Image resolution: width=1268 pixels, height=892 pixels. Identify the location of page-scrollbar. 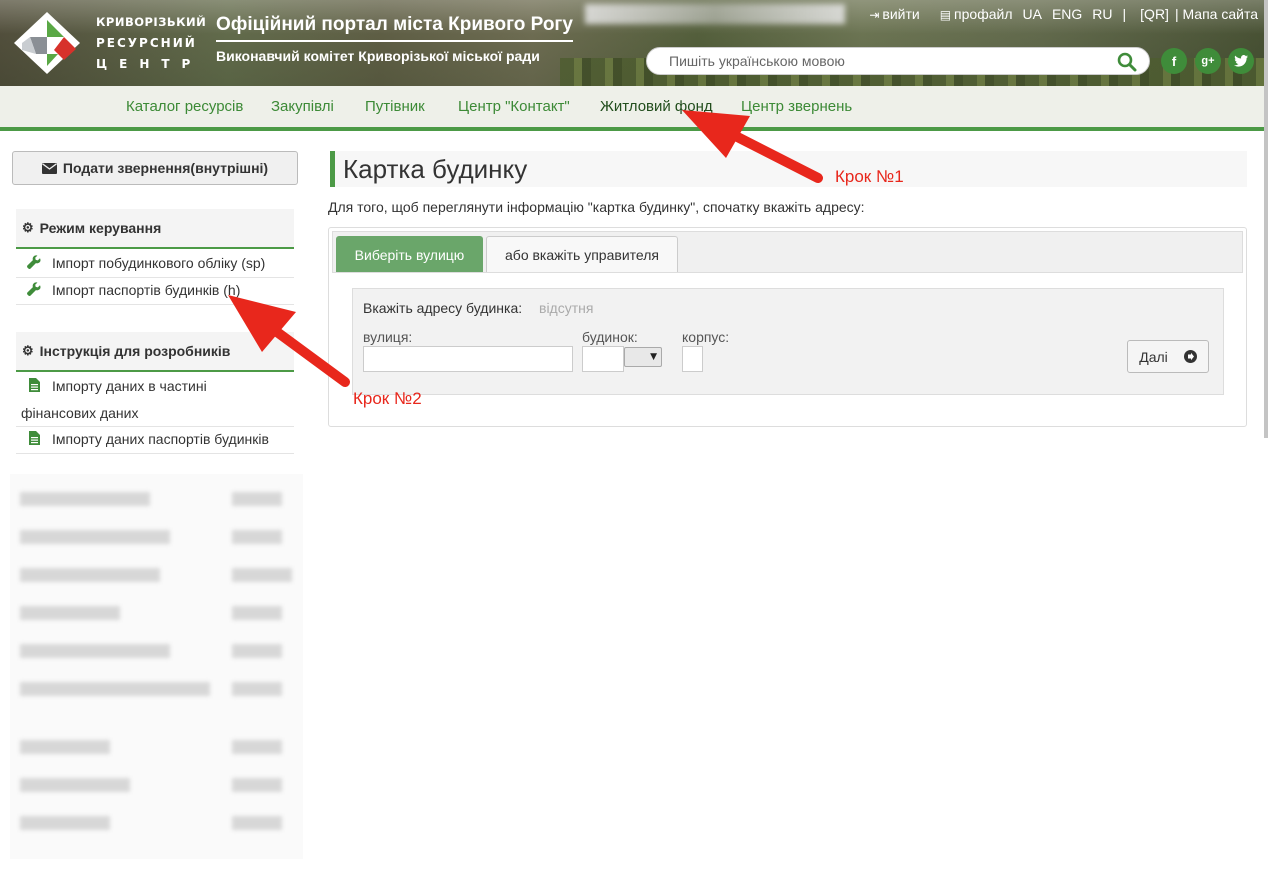
(1266, 219).